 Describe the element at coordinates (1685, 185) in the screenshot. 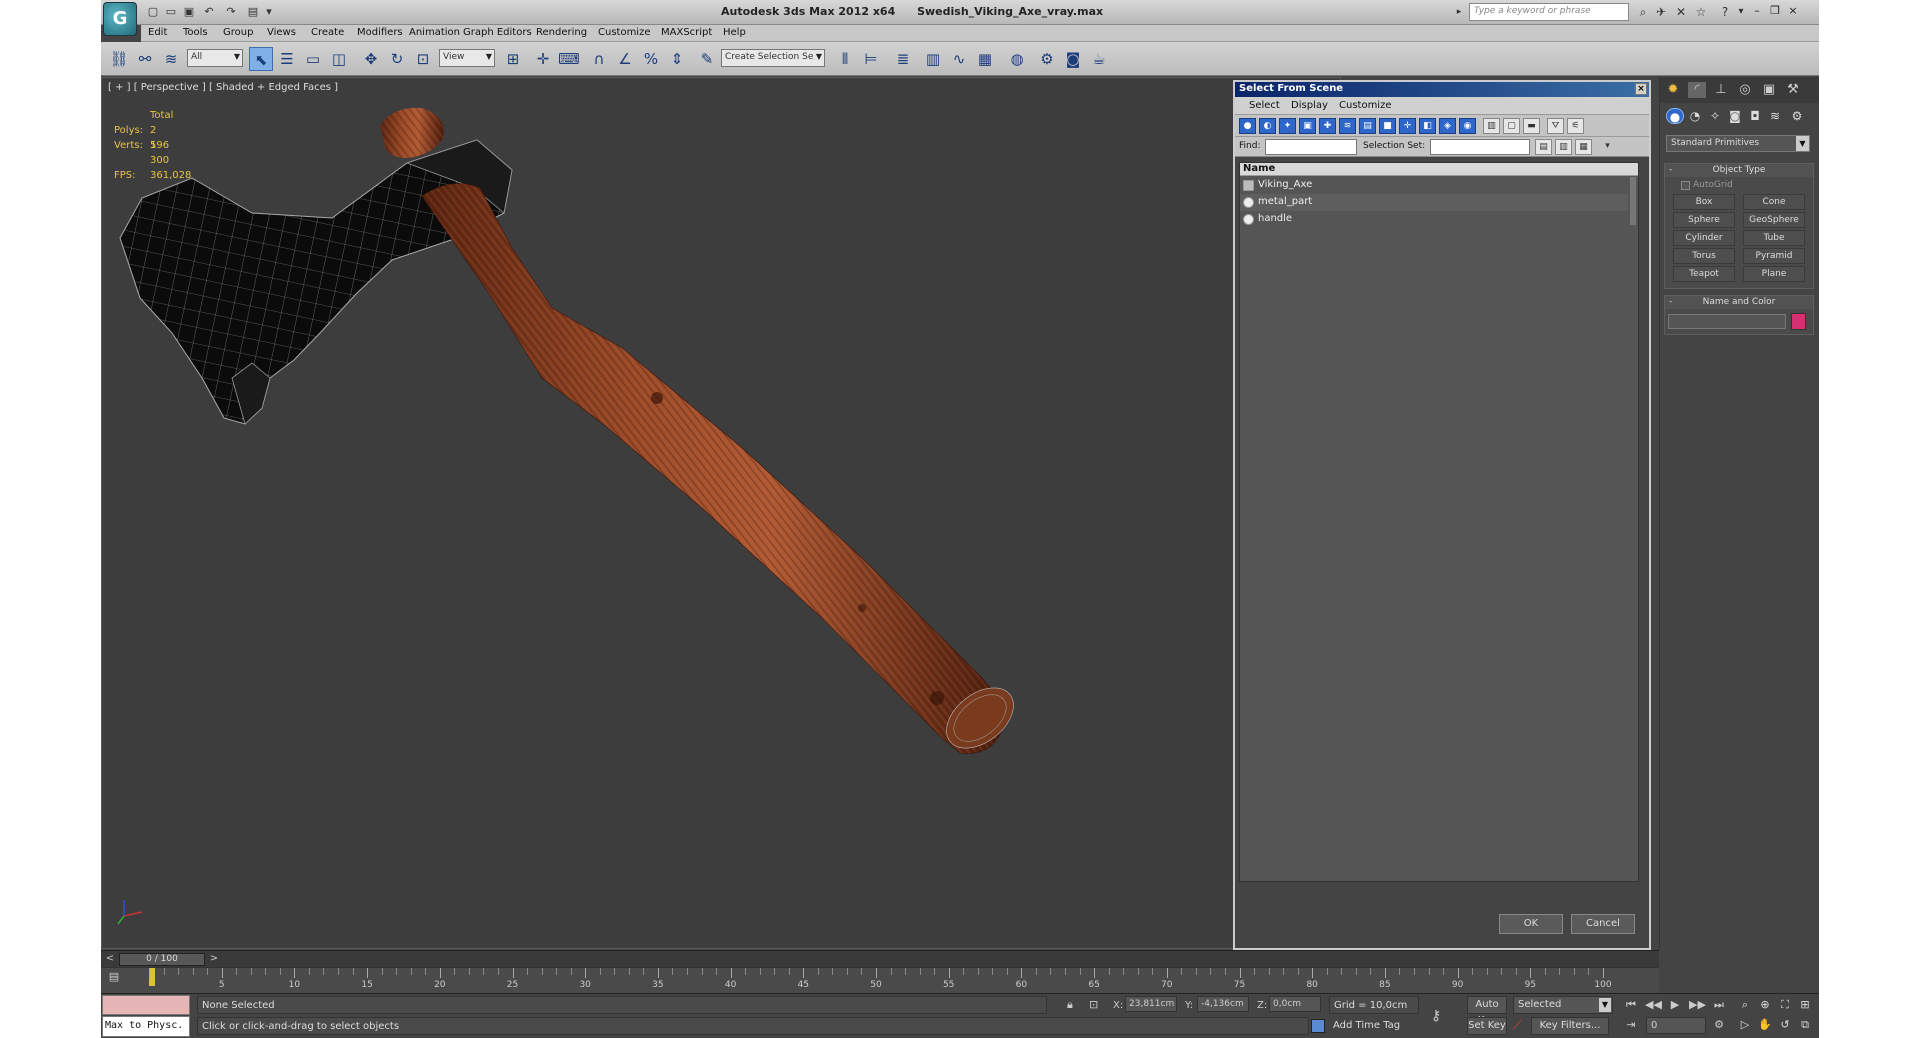

I see `autogrid-box` at that location.